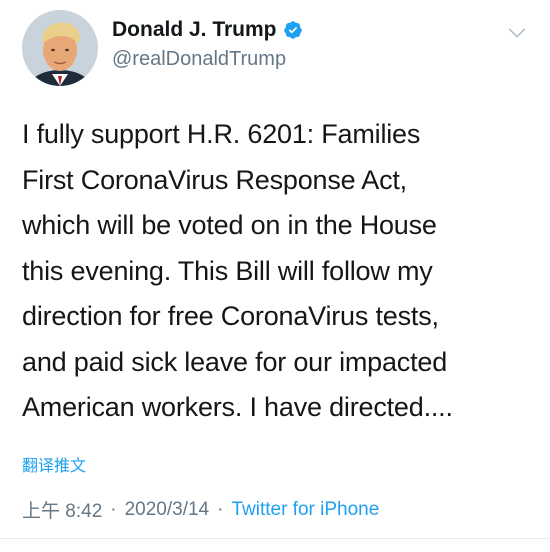 This screenshot has width=550, height=552. What do you see at coordinates (517, 33) in the screenshot?
I see `chevron-down-icon` at bounding box center [517, 33].